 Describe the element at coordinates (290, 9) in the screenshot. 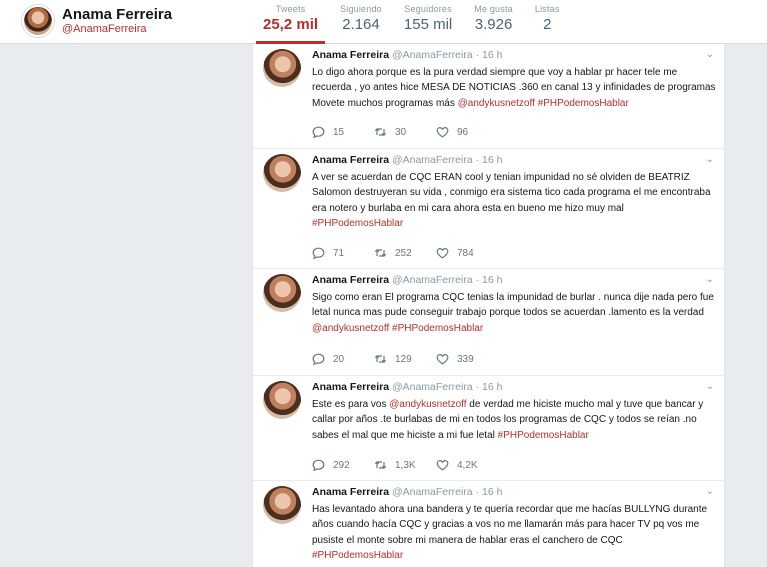

I see `stat-label: Tweets` at that location.